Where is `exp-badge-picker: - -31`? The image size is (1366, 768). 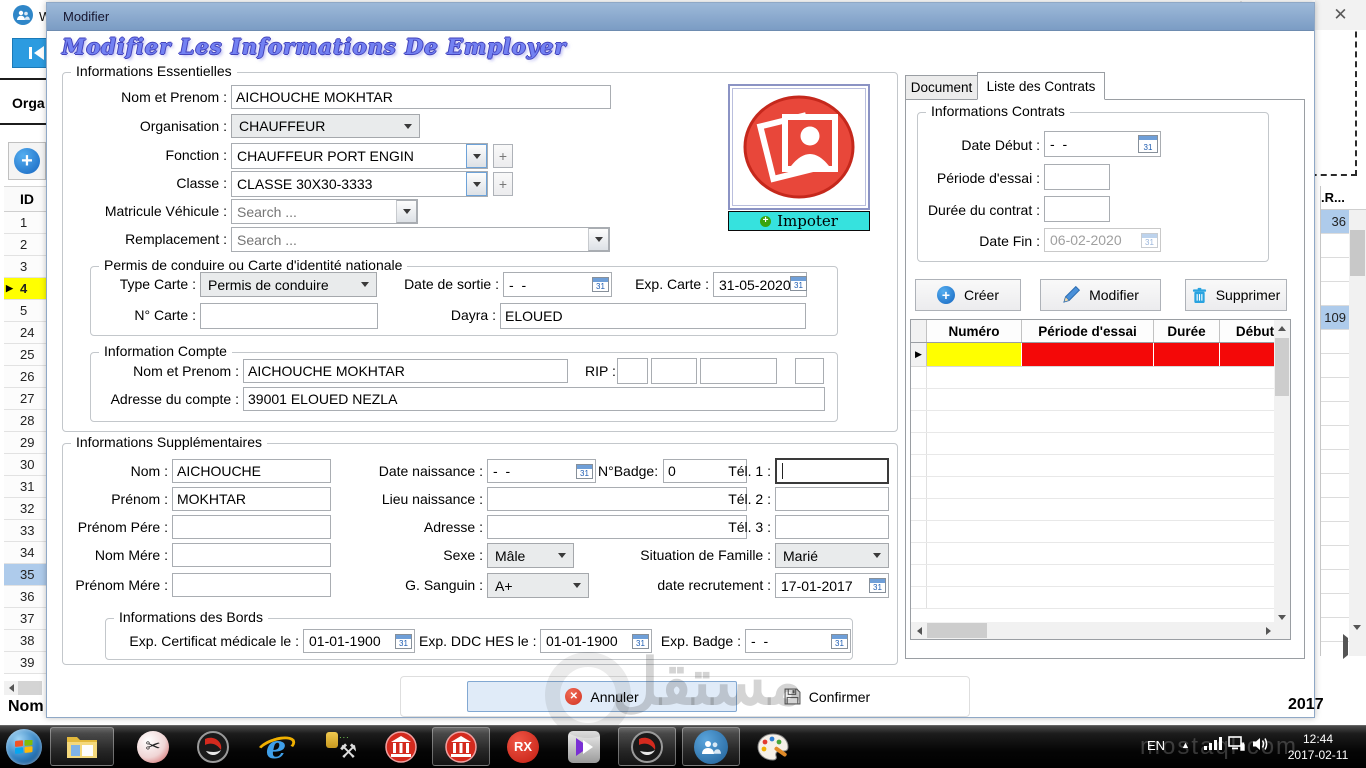 exp-badge-picker: - -31 is located at coordinates (798, 641).